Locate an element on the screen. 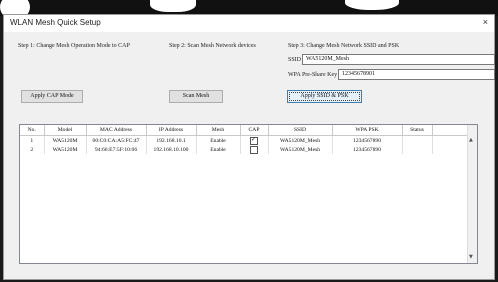 The width and height of the screenshot is (498, 282). down-arrow-icon: ▼ is located at coordinates (471, 257).